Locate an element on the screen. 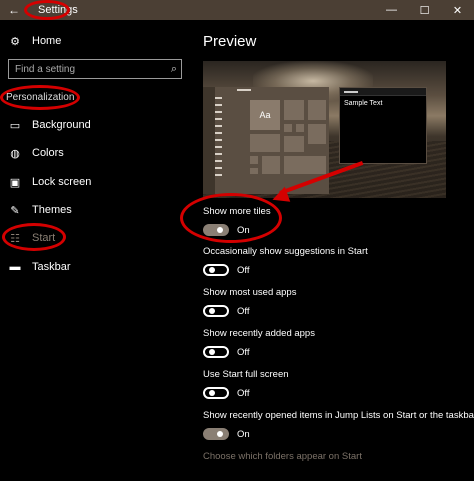  search-box: ⌕ is located at coordinates (95, 69).